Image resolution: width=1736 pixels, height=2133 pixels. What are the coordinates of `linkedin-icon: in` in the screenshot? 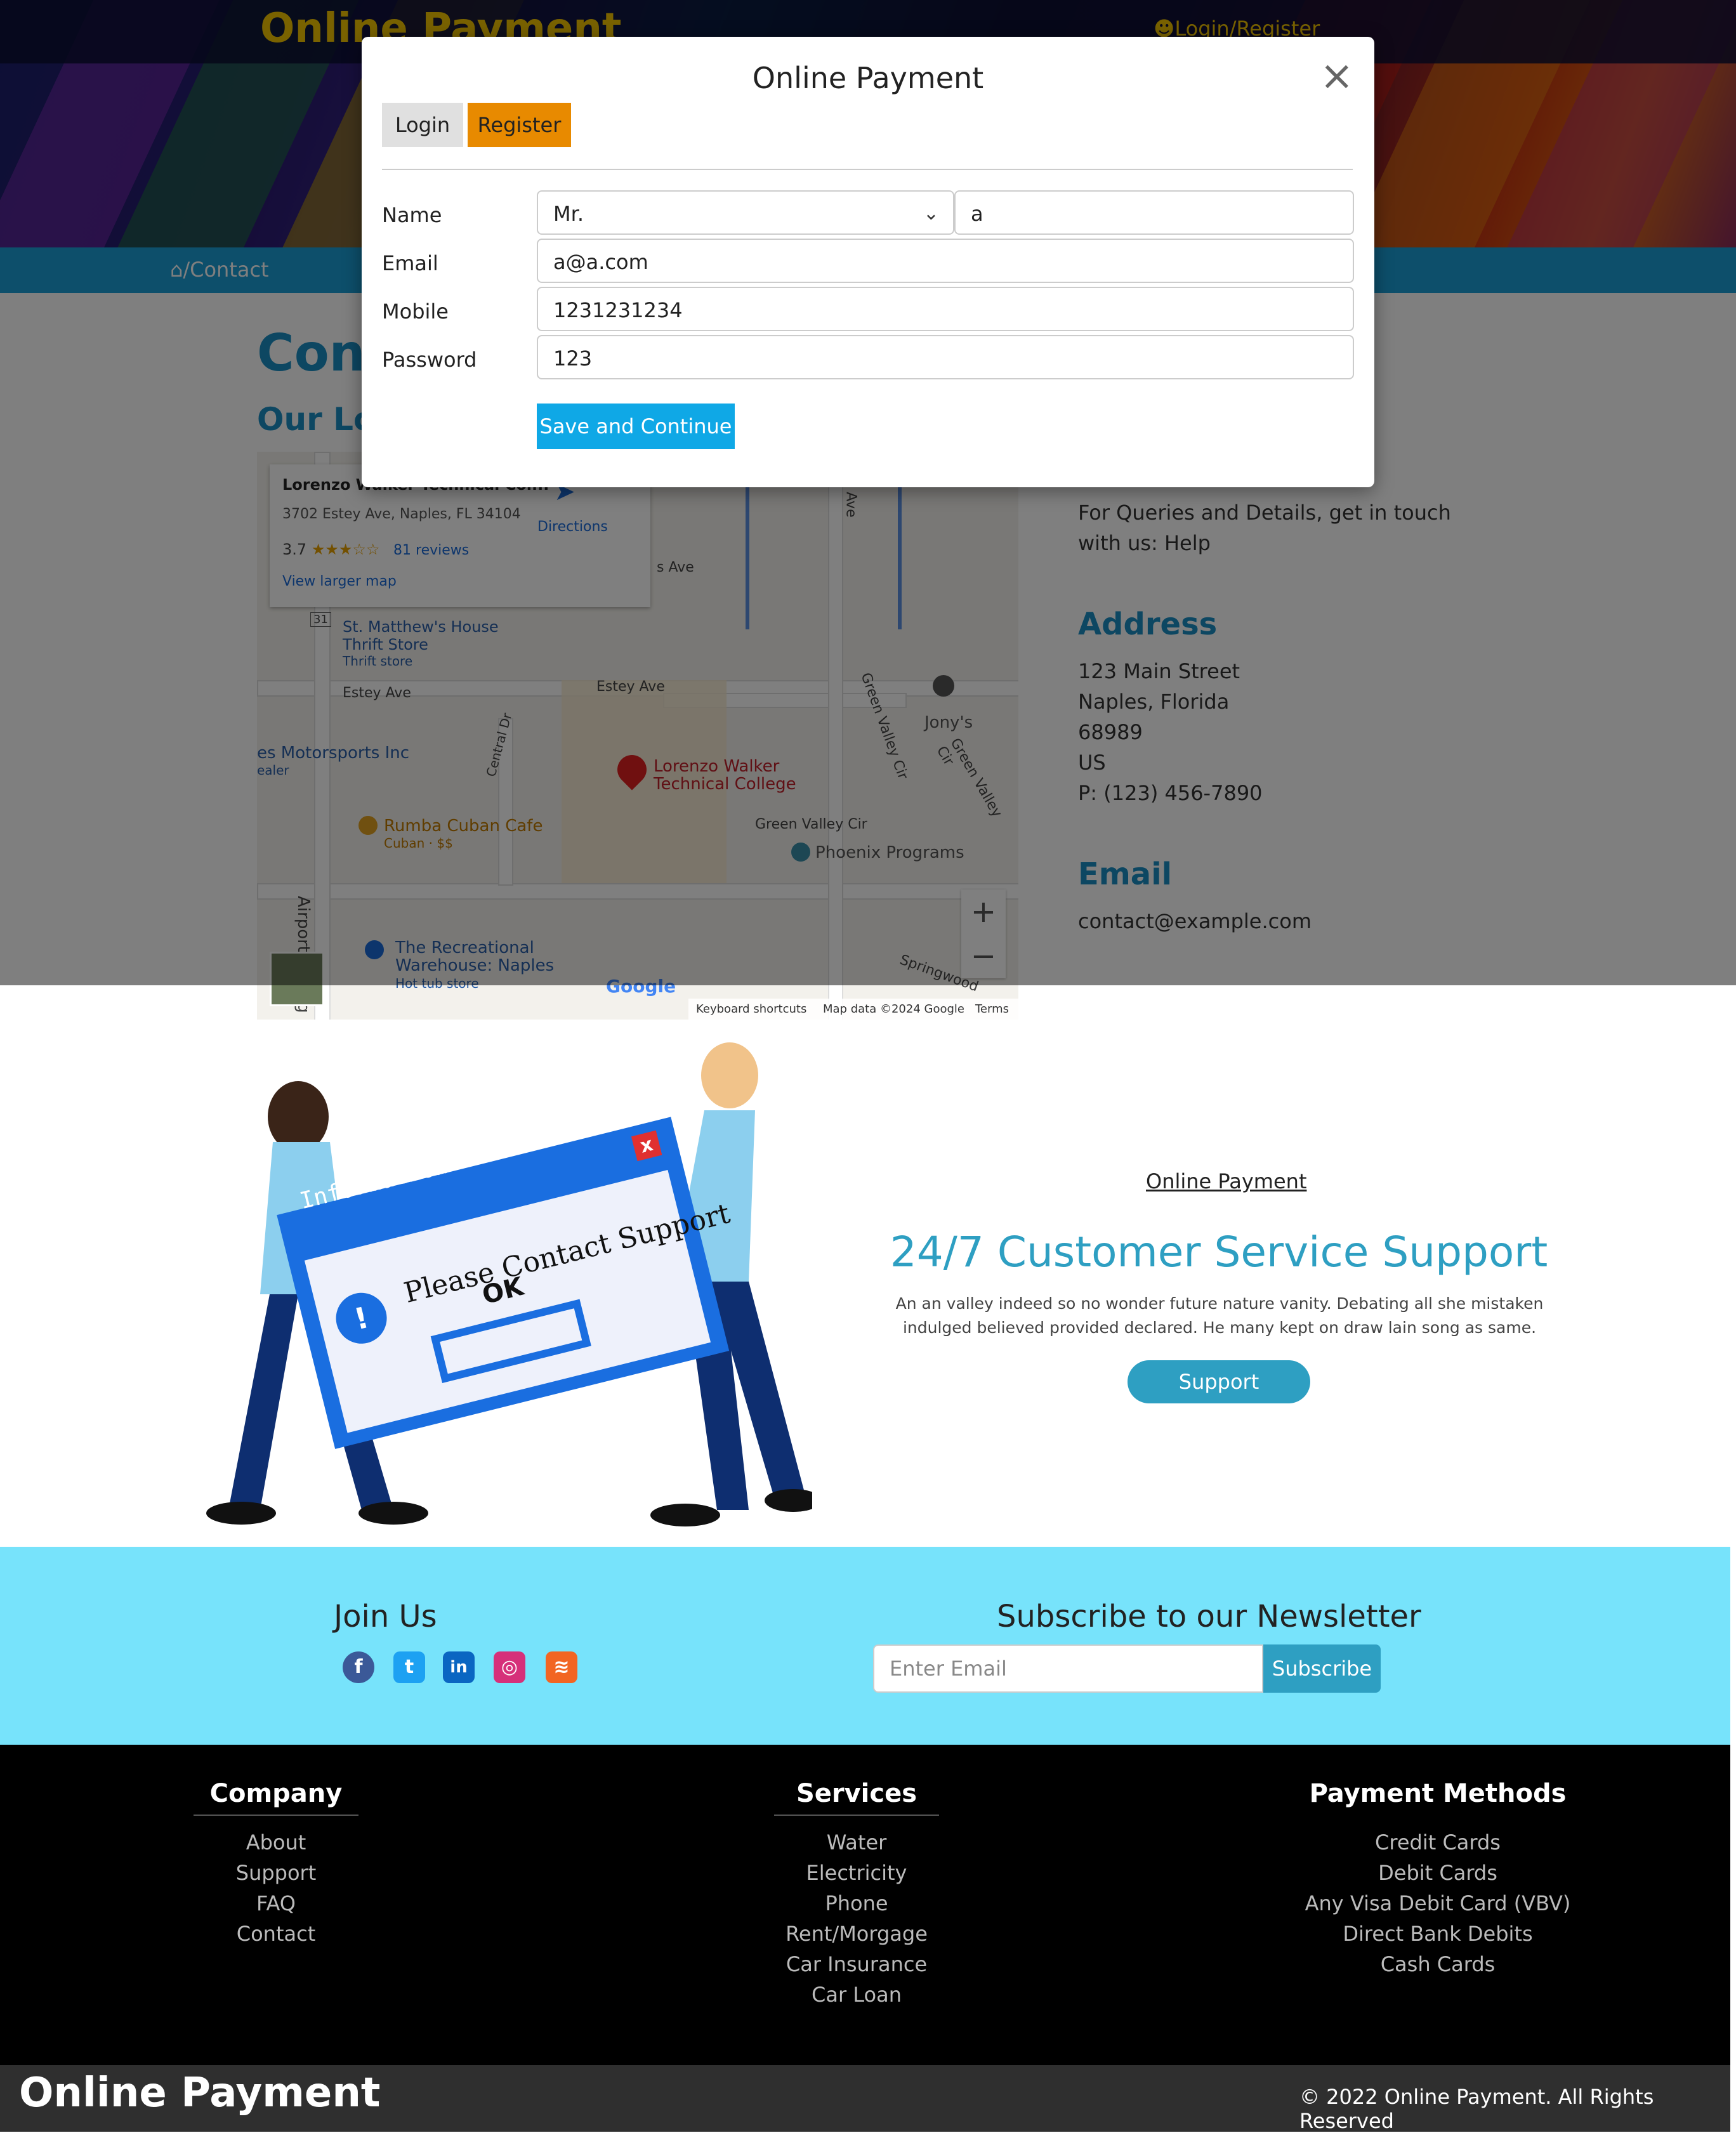 It's located at (459, 1667).